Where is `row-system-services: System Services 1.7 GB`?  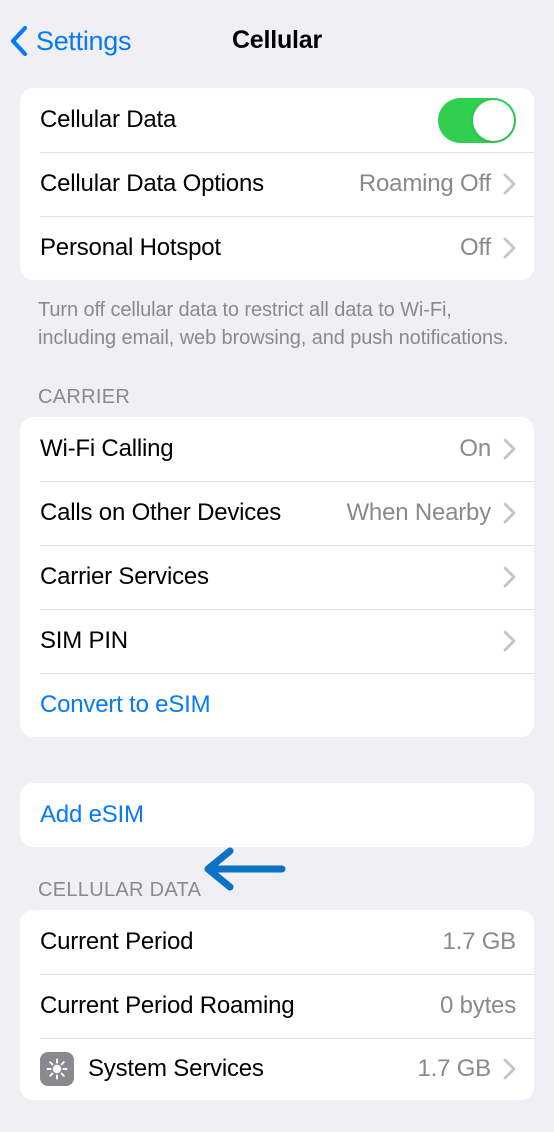
row-system-services: System Services 1.7 GB is located at coordinates (277, 1069).